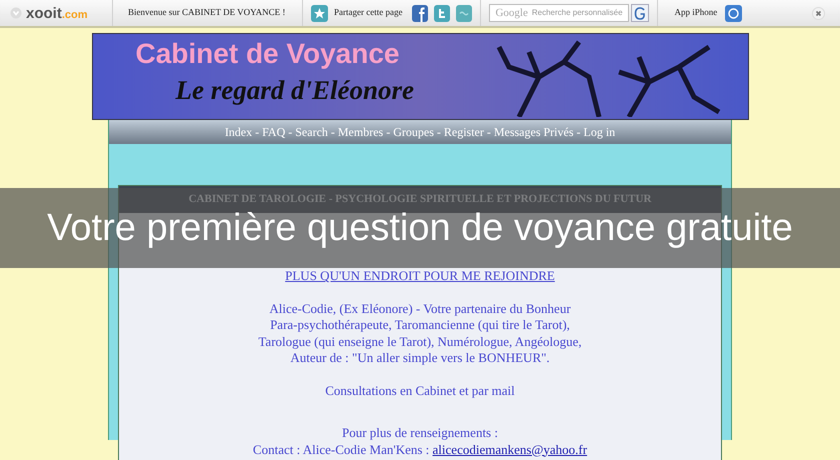 The height and width of the screenshot is (460, 840). What do you see at coordinates (208, 13) in the screenshot?
I see `welcome-text: Bienvenue sur CABINET DE VOYANCE !` at bounding box center [208, 13].